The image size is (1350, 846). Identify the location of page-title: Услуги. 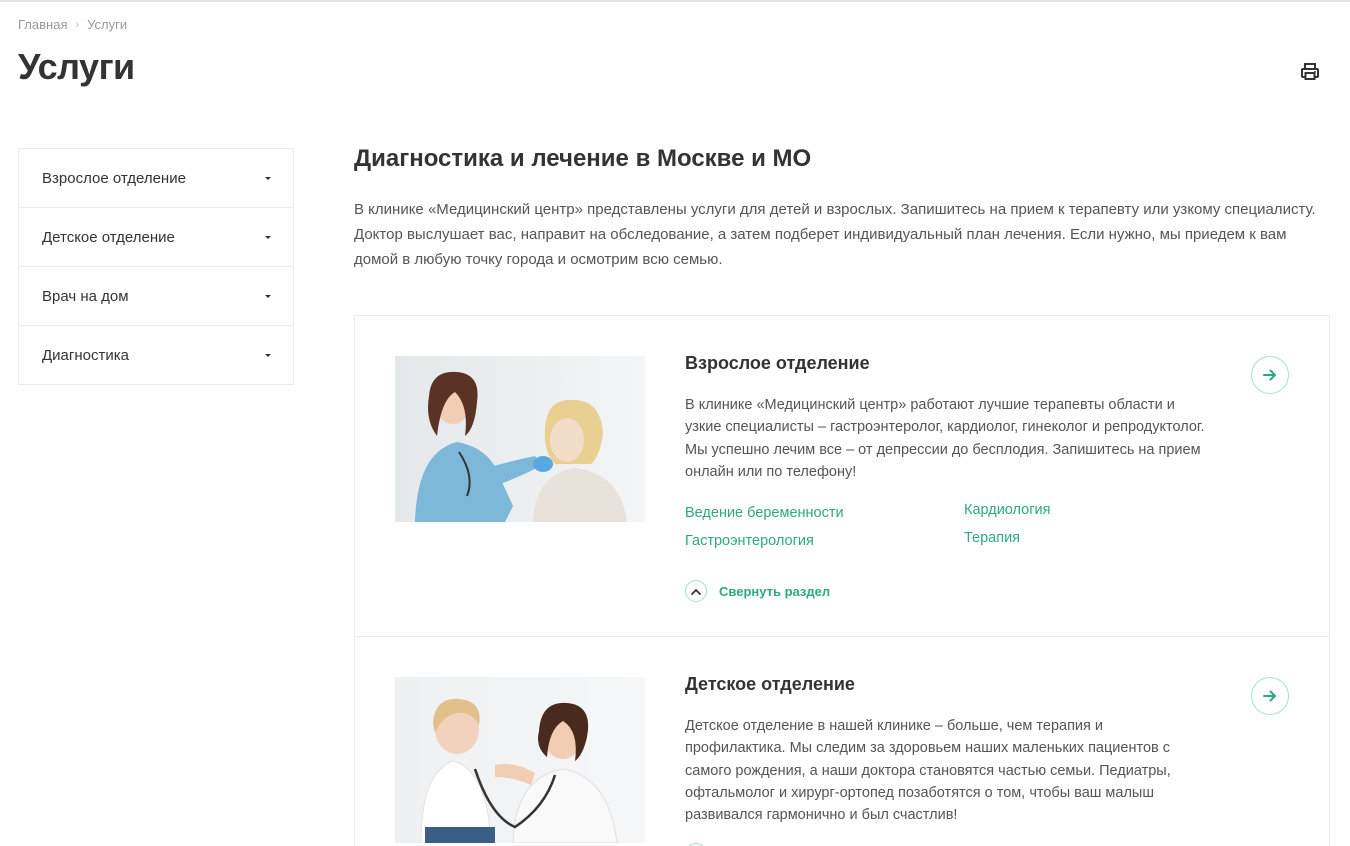
(76, 66).